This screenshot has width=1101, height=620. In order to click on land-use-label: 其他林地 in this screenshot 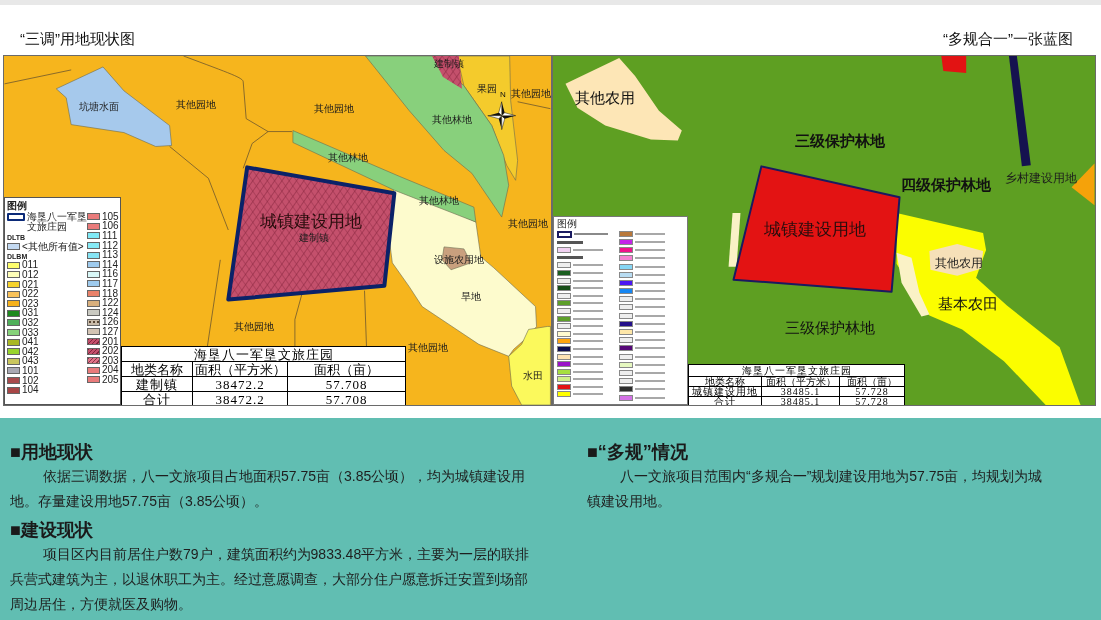, I will do `click(348, 158)`.